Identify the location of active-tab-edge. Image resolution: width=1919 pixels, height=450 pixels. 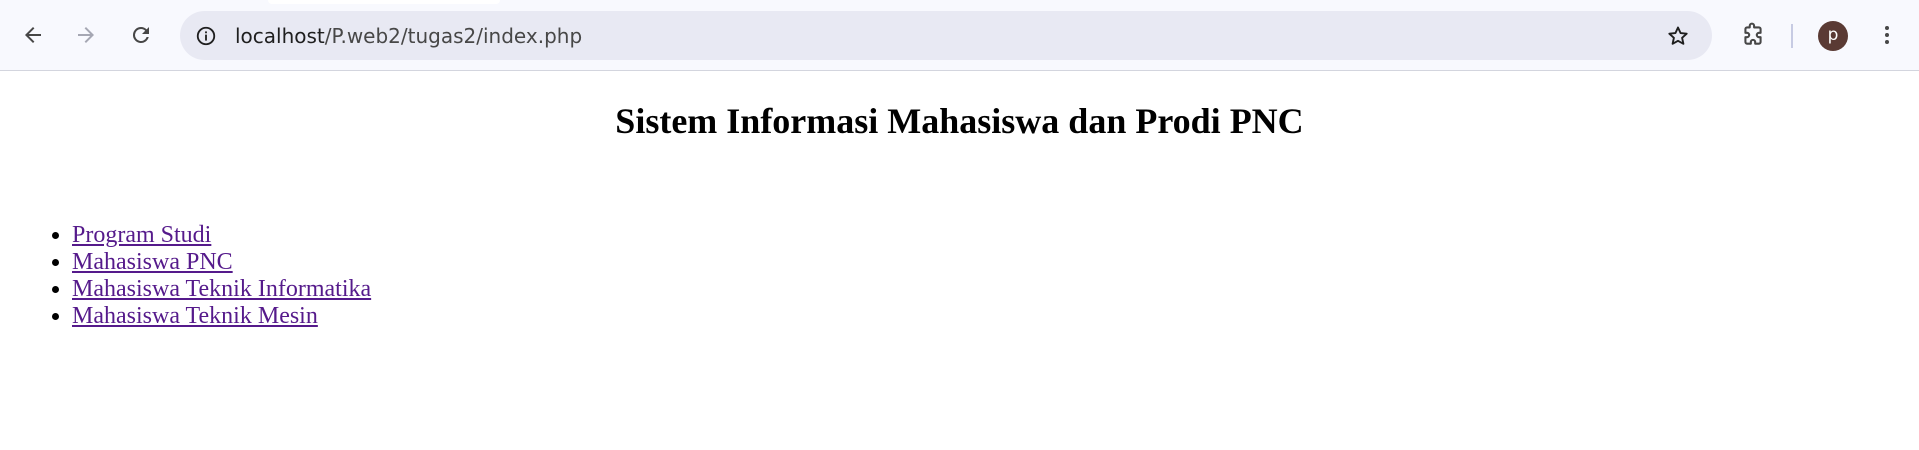
(384, 2).